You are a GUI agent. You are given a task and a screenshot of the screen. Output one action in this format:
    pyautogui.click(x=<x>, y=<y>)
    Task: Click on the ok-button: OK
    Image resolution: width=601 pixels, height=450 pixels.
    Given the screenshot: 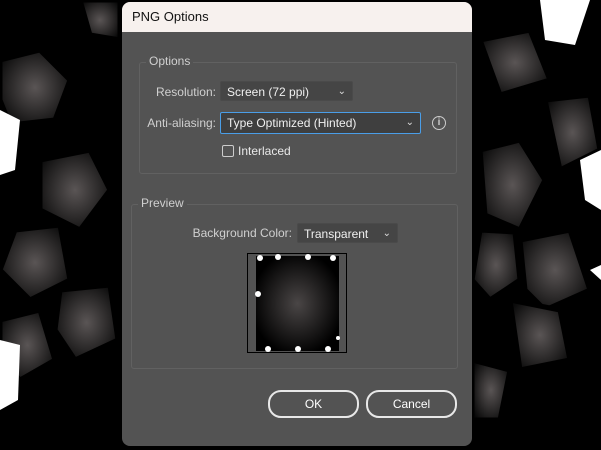 What is the action you would take?
    pyautogui.click(x=313, y=404)
    